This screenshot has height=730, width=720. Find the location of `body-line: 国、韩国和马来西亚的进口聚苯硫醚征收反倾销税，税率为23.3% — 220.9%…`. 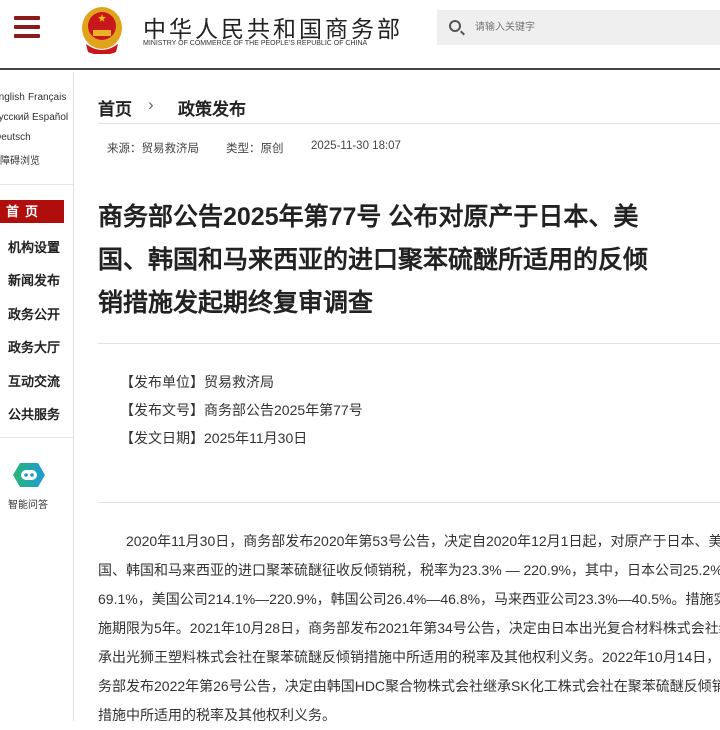

body-line: 国、韩国和马来西亚的进口聚苯硫醚征收反倾销税，税率为23.3% — 220.9%… is located at coordinates (409, 570).